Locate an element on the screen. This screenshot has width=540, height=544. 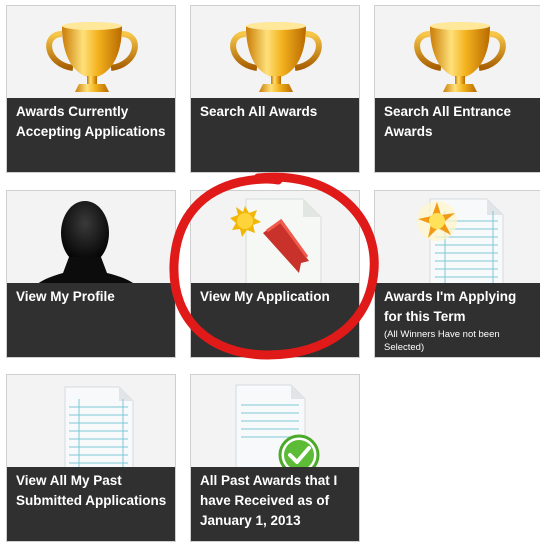
tile-title: View My Application is located at coordinates (265, 296).